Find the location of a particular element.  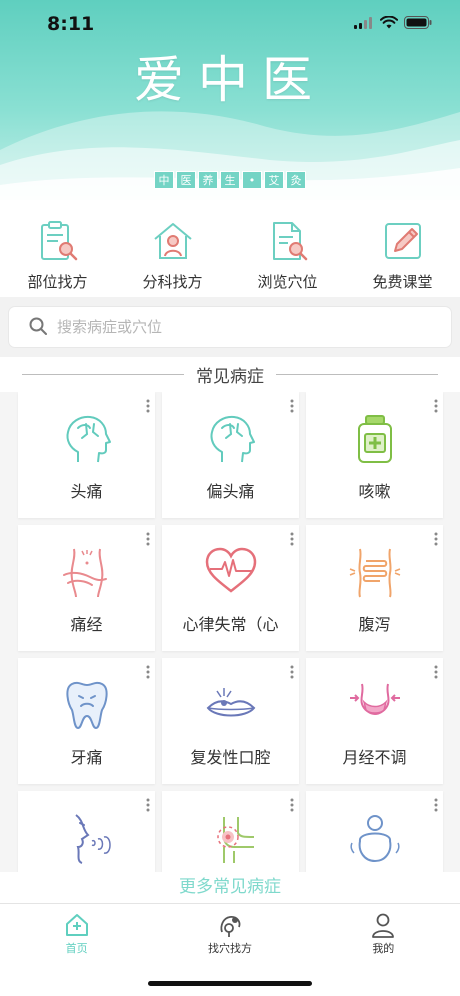

quick-nav: 部位找方 分科找方 浏览穴位 免费课堂 is located at coordinates (230, 251).